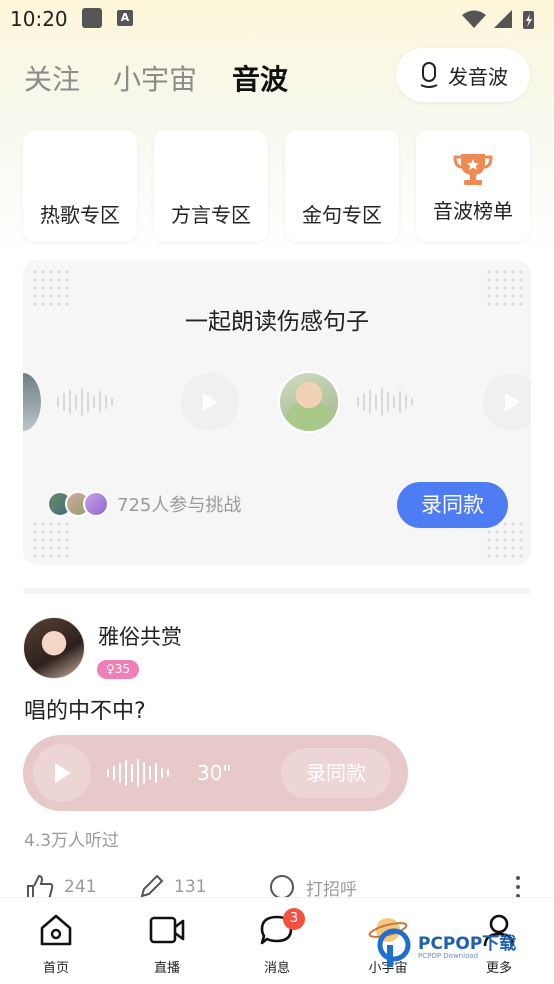  I want to click on post-text: 唱的中不中?, so click(85, 711).